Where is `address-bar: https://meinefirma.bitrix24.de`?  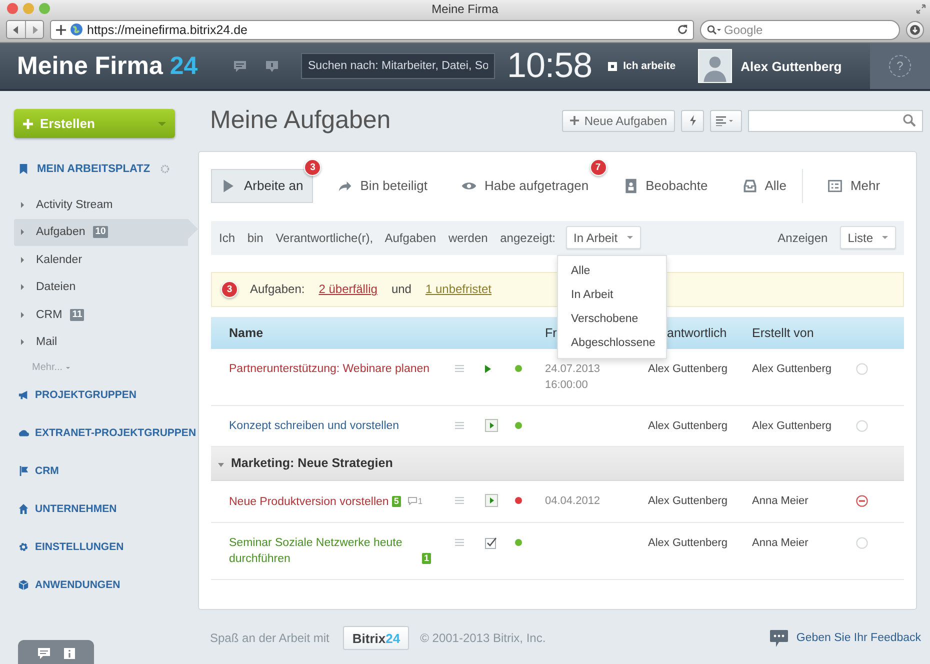
address-bar: https://meinefirma.bitrix24.de is located at coordinates (372, 30).